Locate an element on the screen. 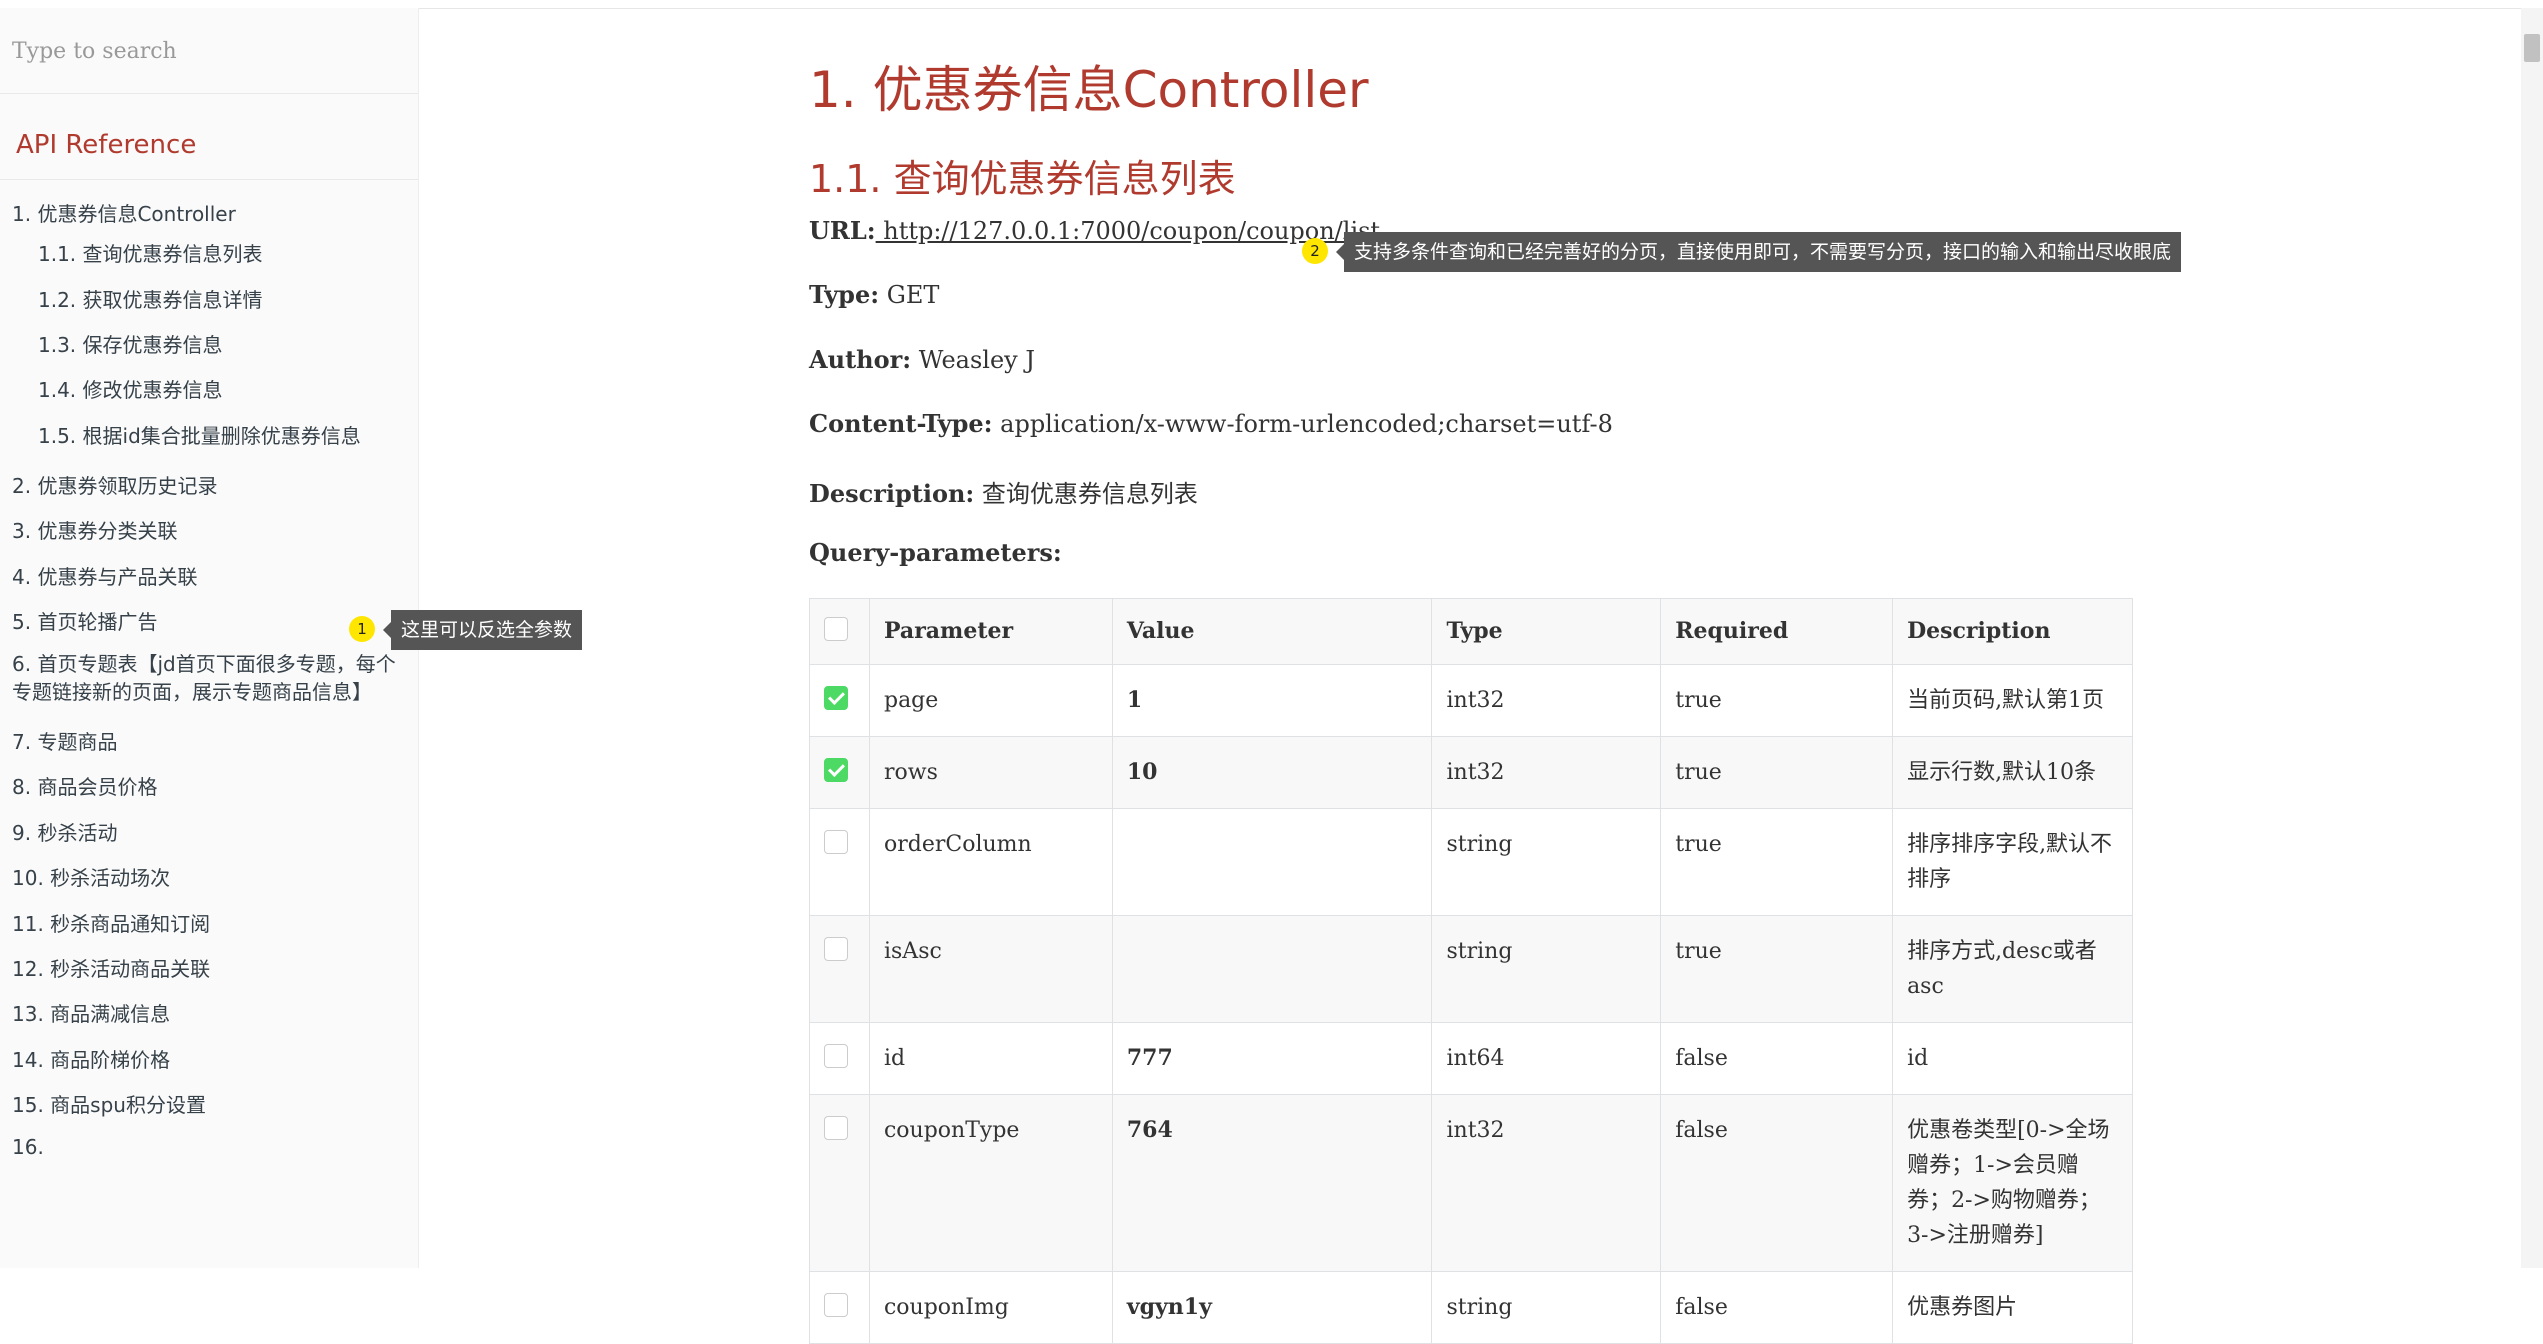 The height and width of the screenshot is (1344, 2543). table-row: couponImg vgyn1y string false 优惠券图片 is located at coordinates (1471, 1307).